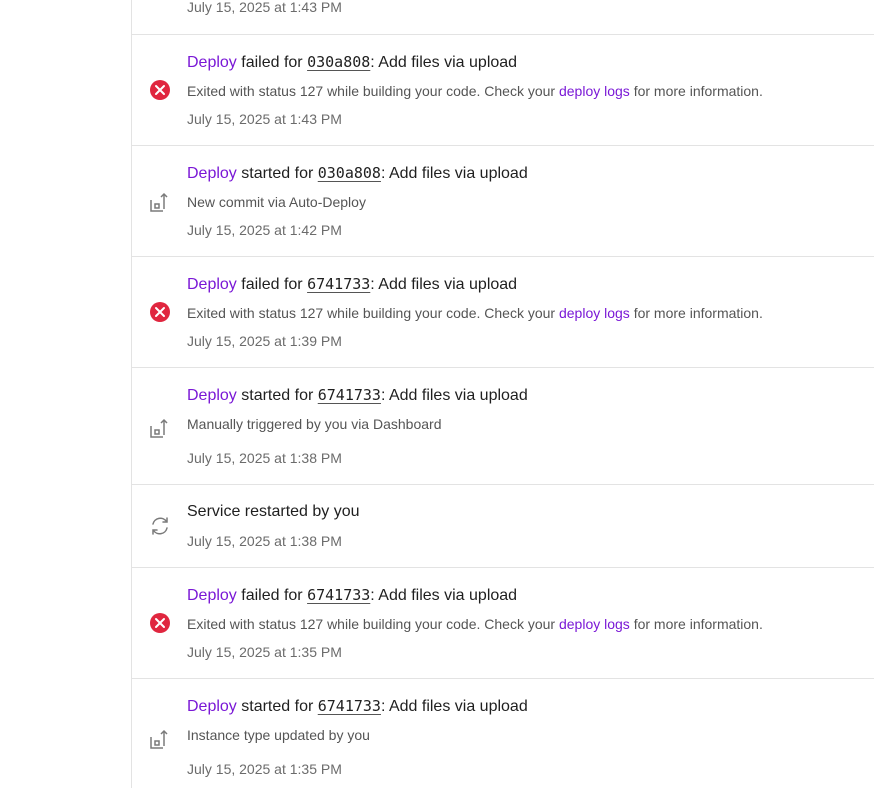 The width and height of the screenshot is (874, 788). What do you see at coordinates (264, 341) in the screenshot?
I see `event-timestamp: July 15, 2025 at 1:39 PM` at bounding box center [264, 341].